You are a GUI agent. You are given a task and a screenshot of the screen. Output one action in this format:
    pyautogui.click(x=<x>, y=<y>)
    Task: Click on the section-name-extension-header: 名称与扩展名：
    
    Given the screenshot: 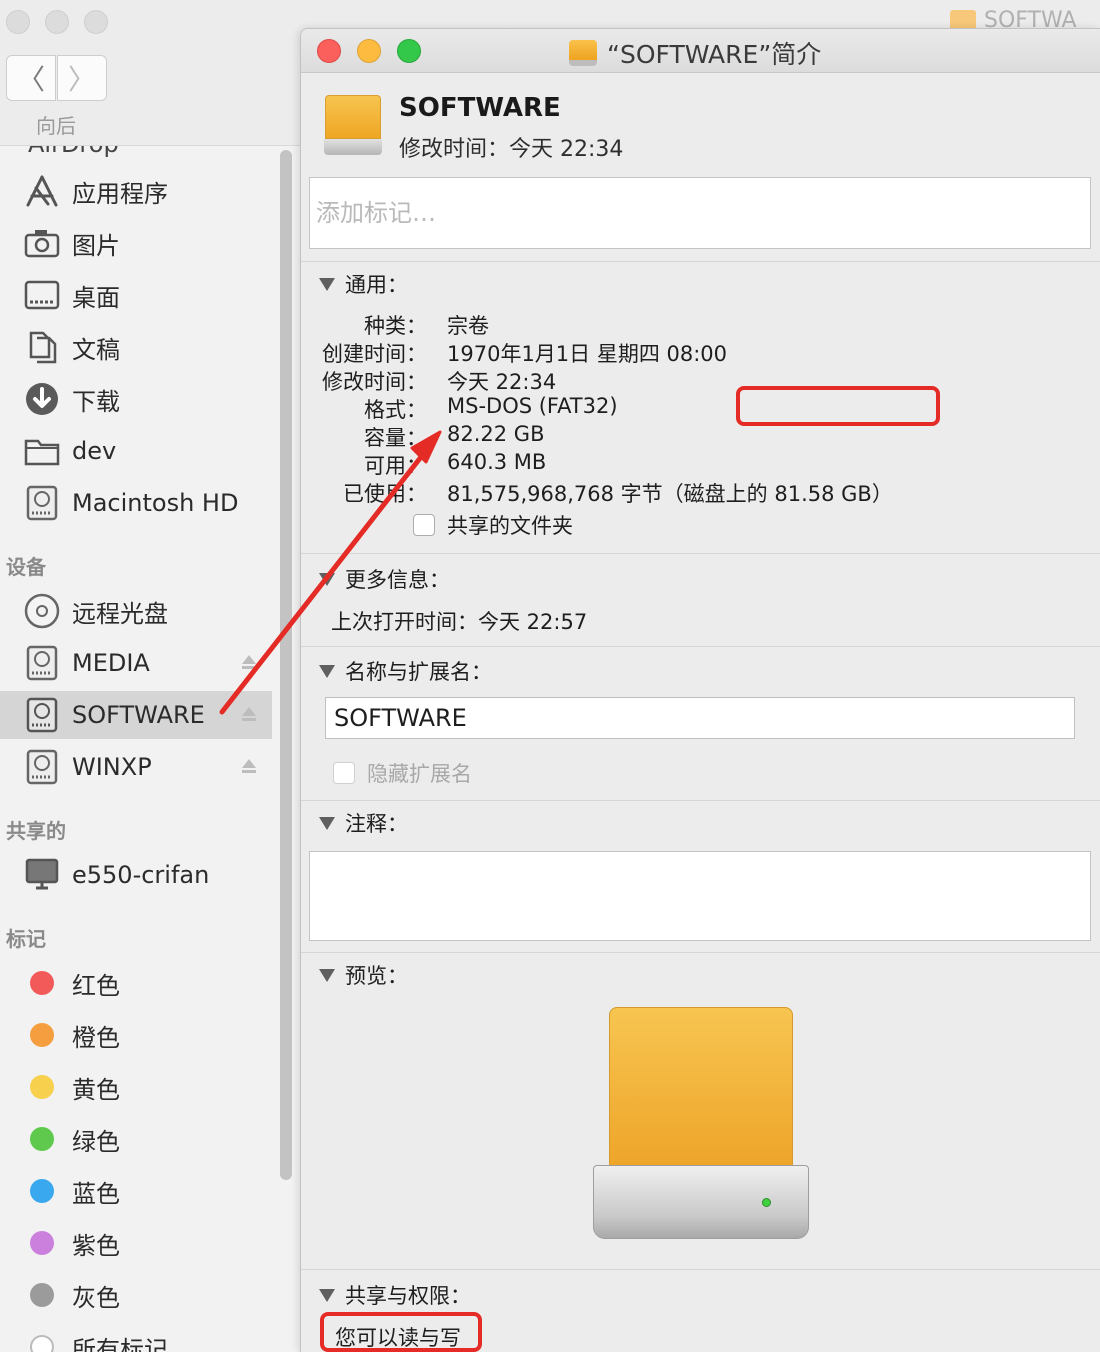 What is the action you would take?
    pyautogui.click(x=418, y=672)
    